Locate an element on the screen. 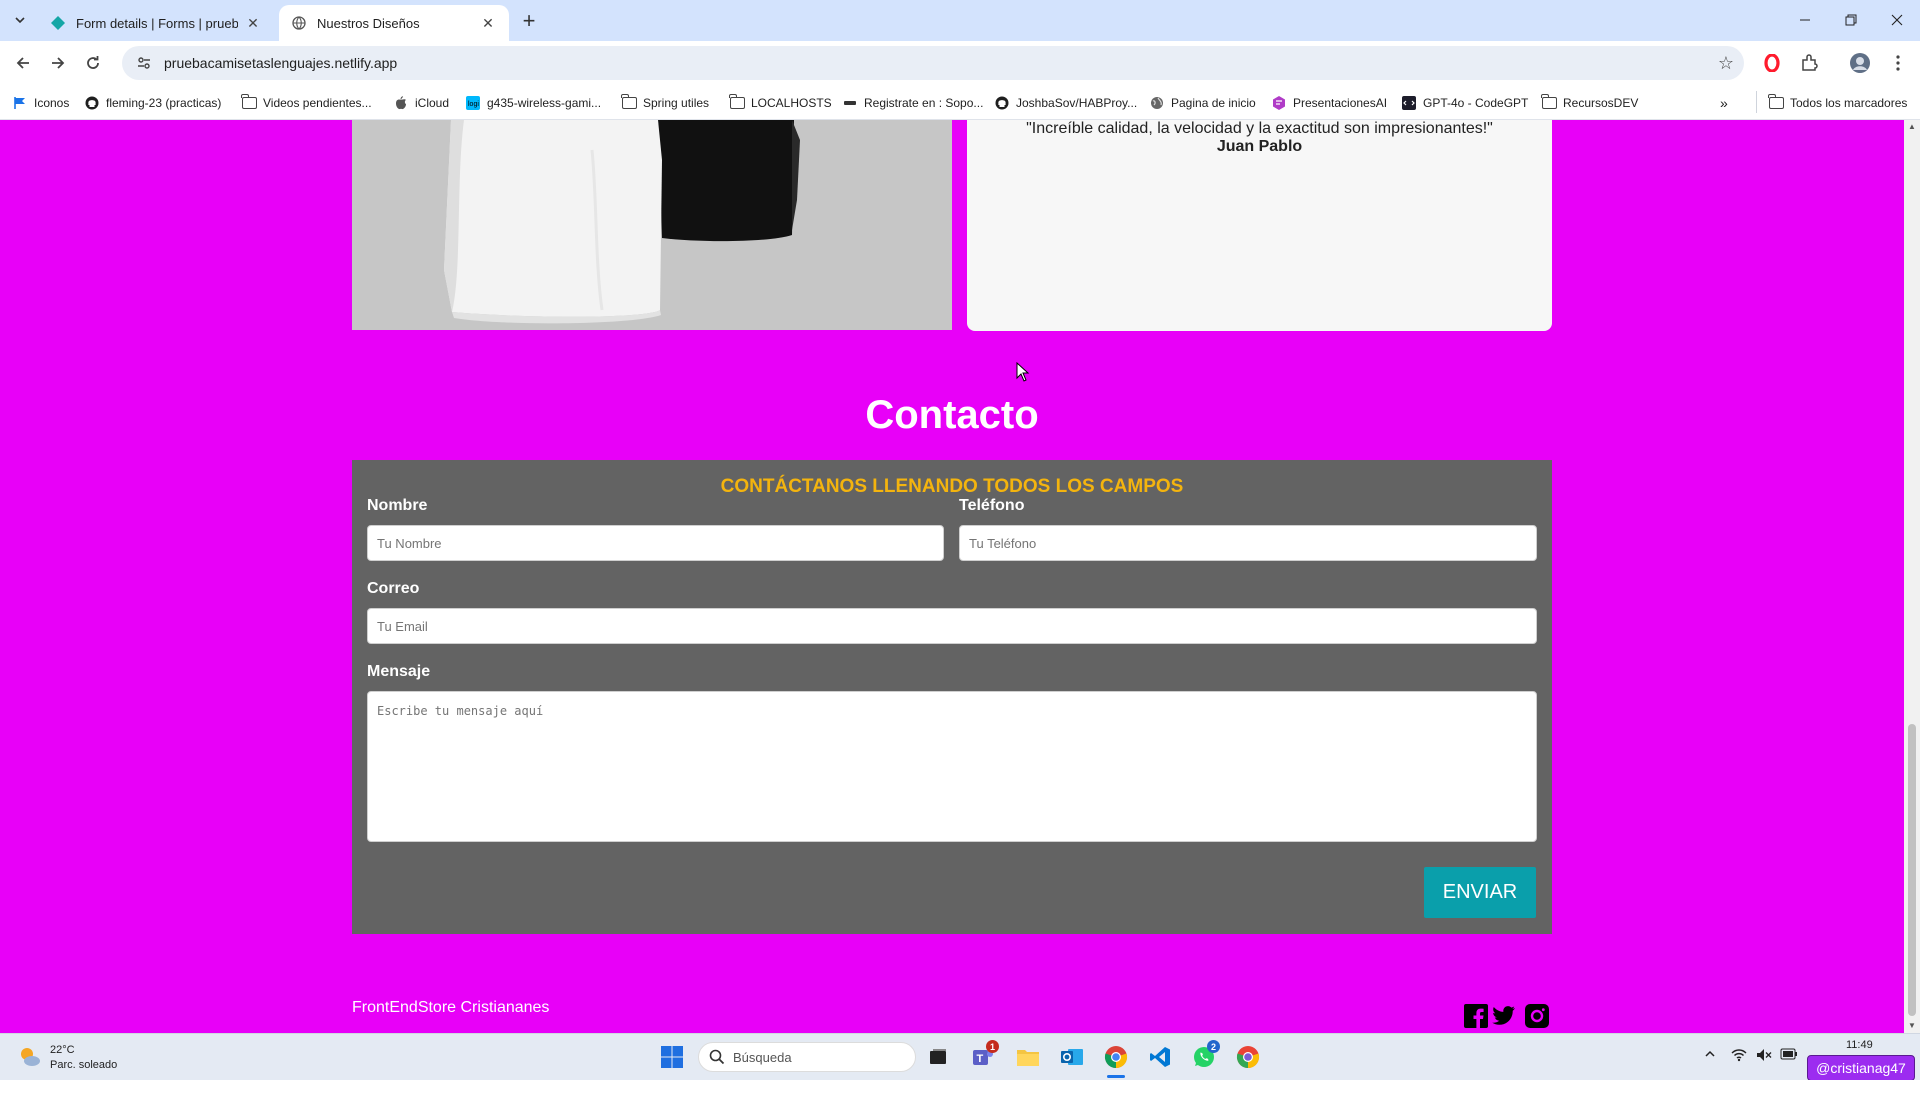 This screenshot has width=1920, height=1110. close-window-button is located at coordinates (1897, 20).